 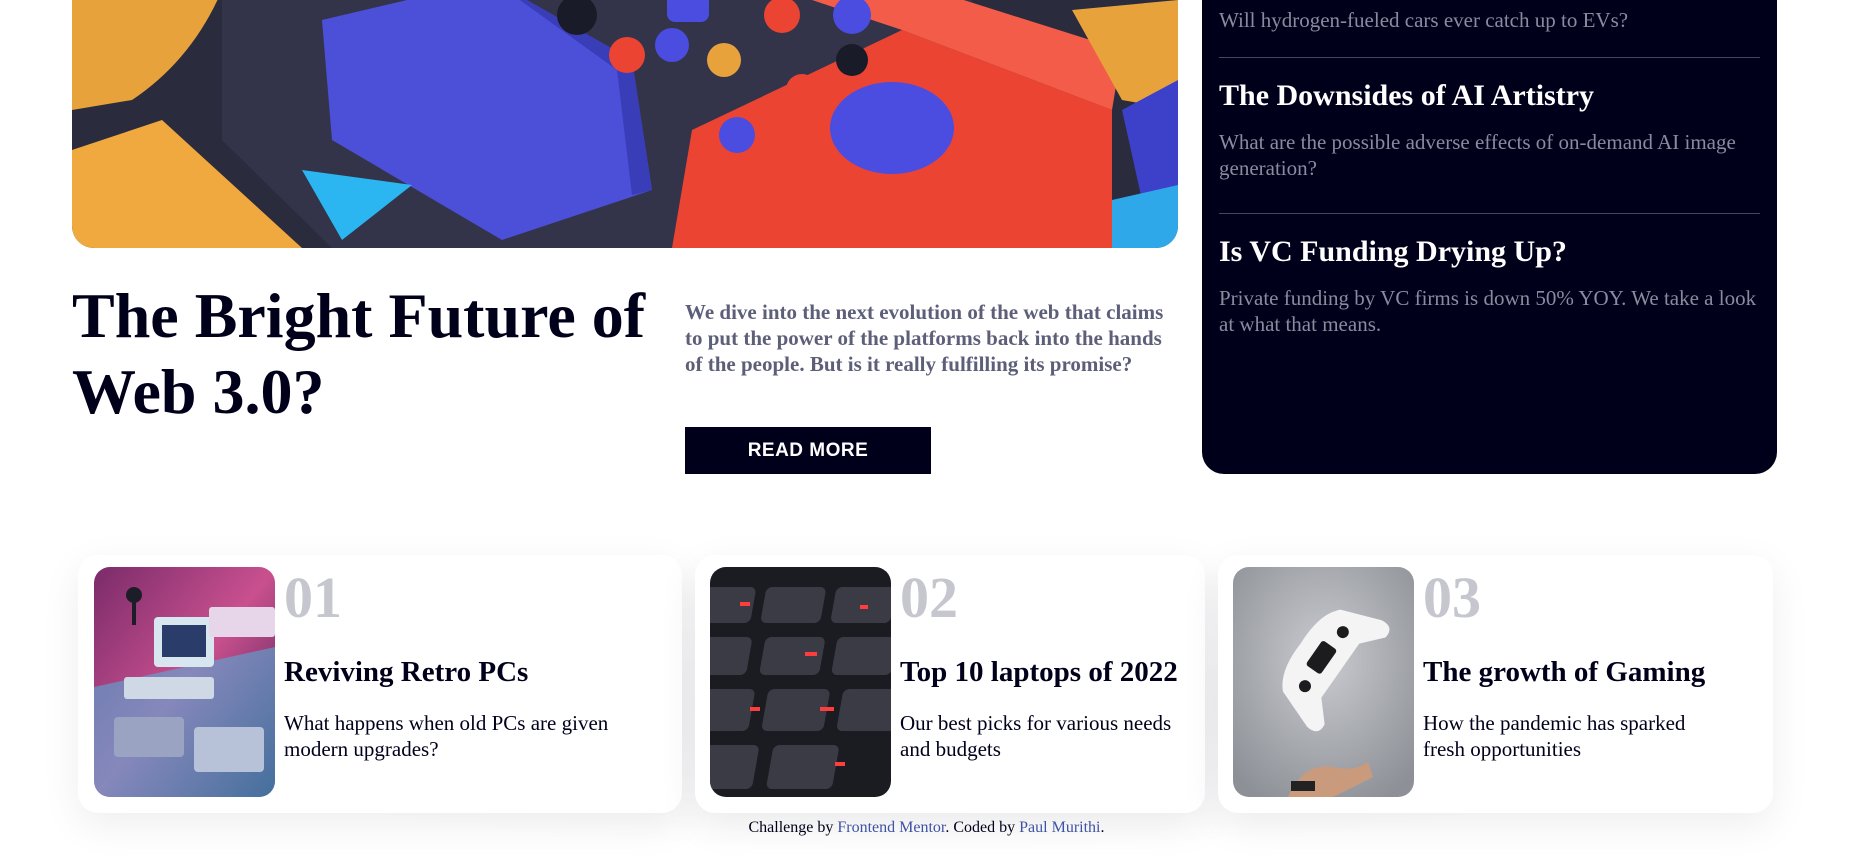 I want to click on author-link: Paul Murithi, so click(x=1059, y=827).